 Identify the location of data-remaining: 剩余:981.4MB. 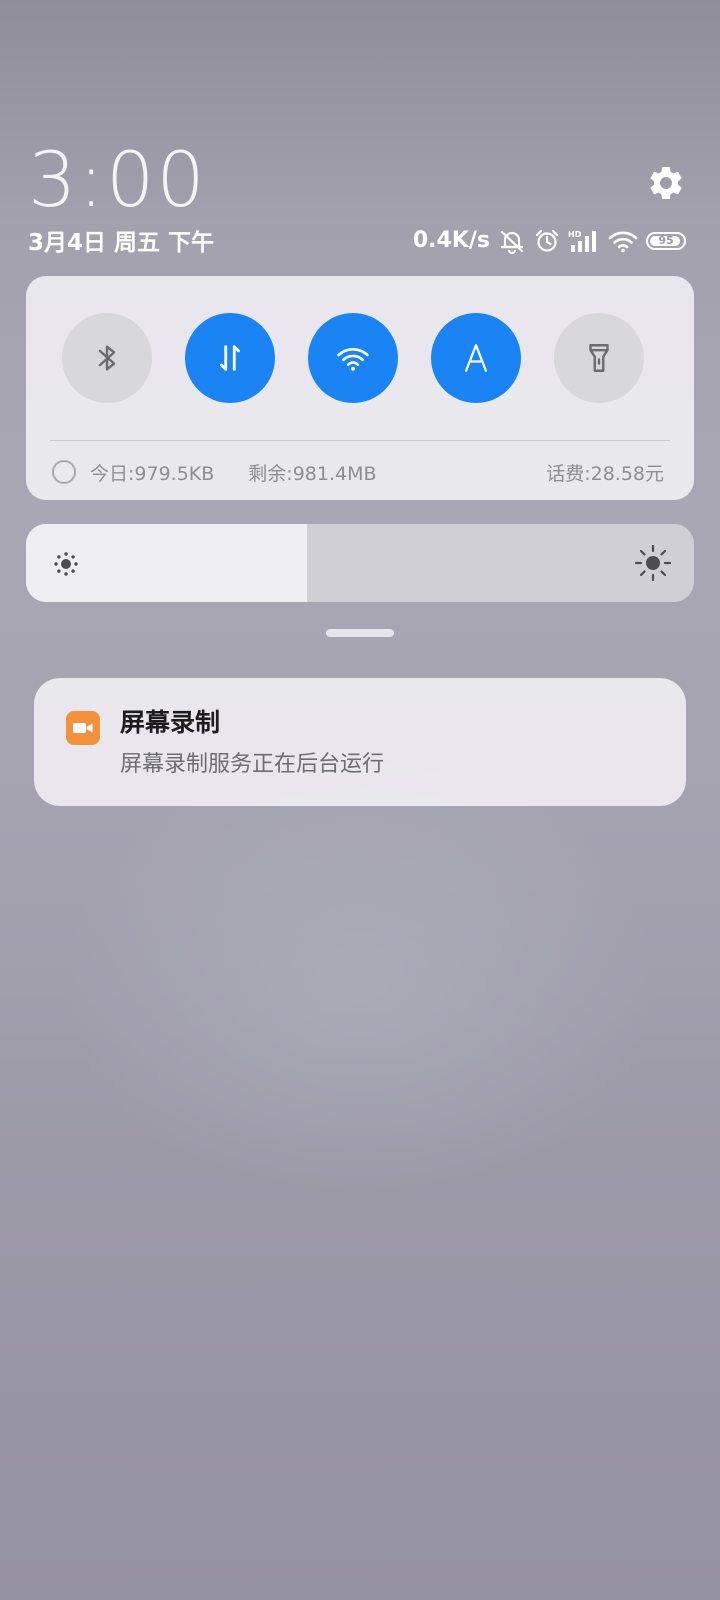
(312, 473).